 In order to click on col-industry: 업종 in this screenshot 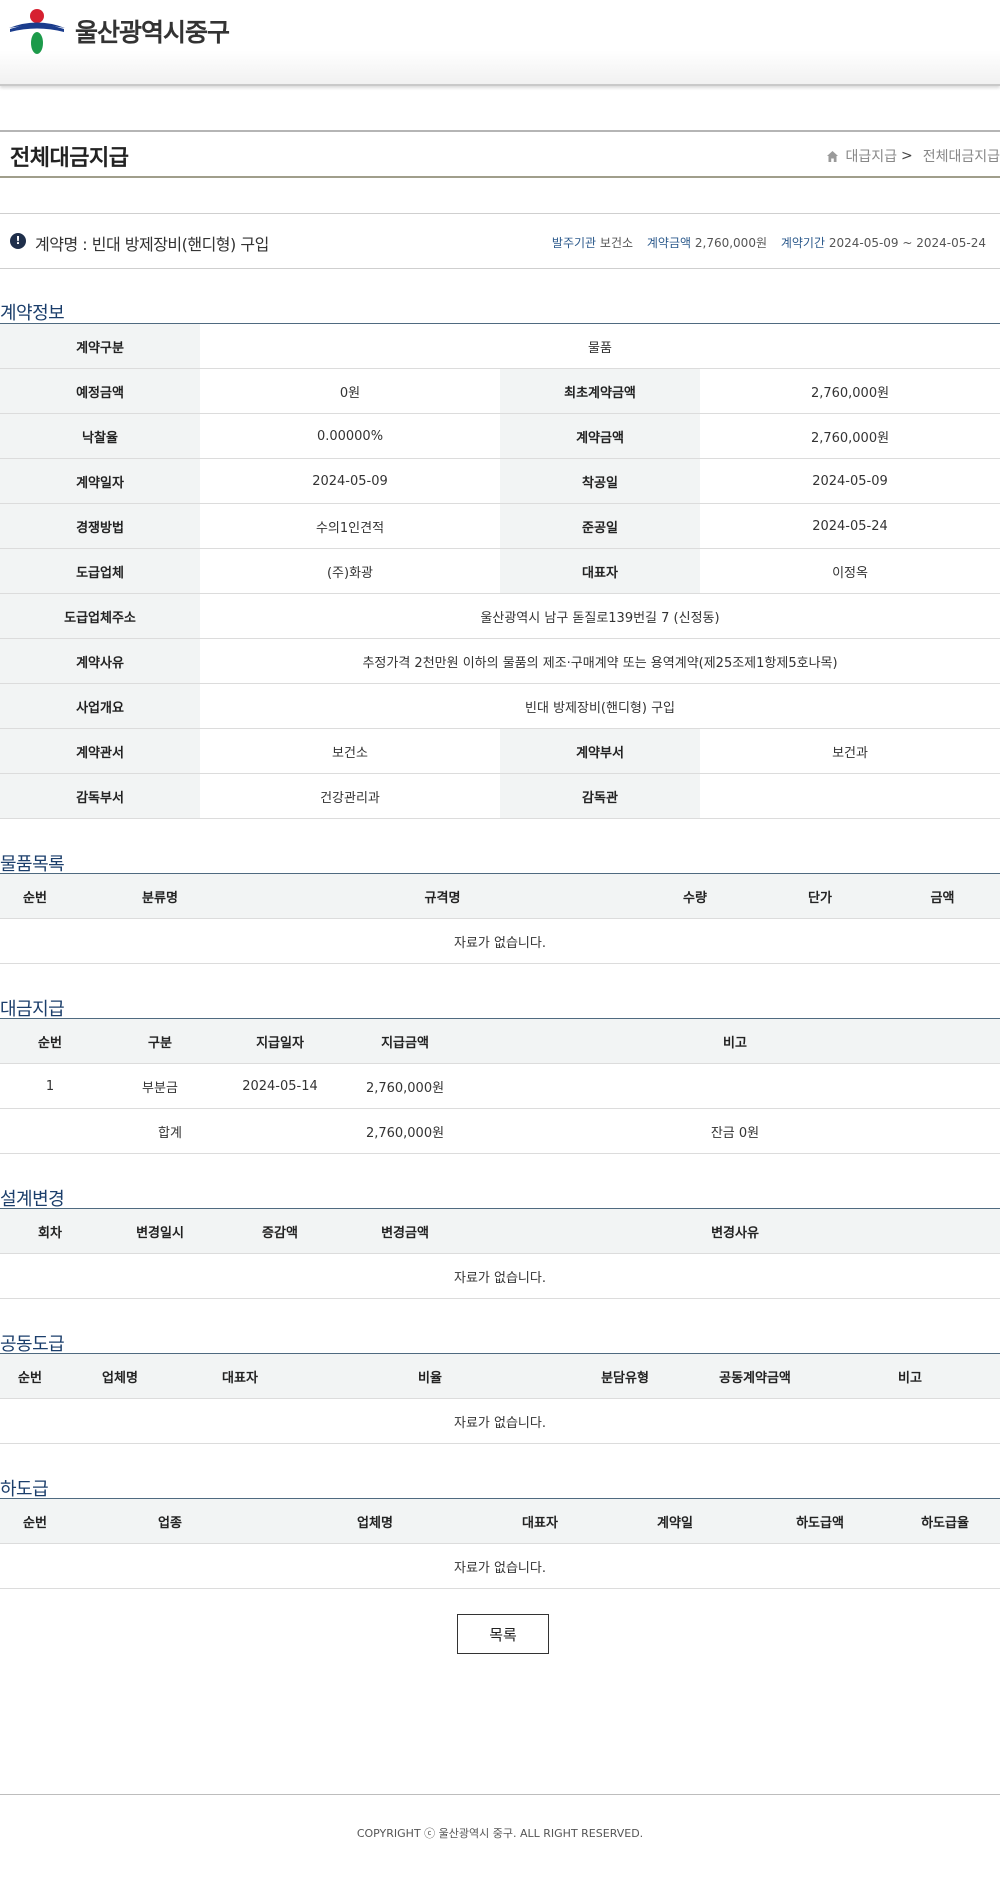, I will do `click(170, 1521)`.